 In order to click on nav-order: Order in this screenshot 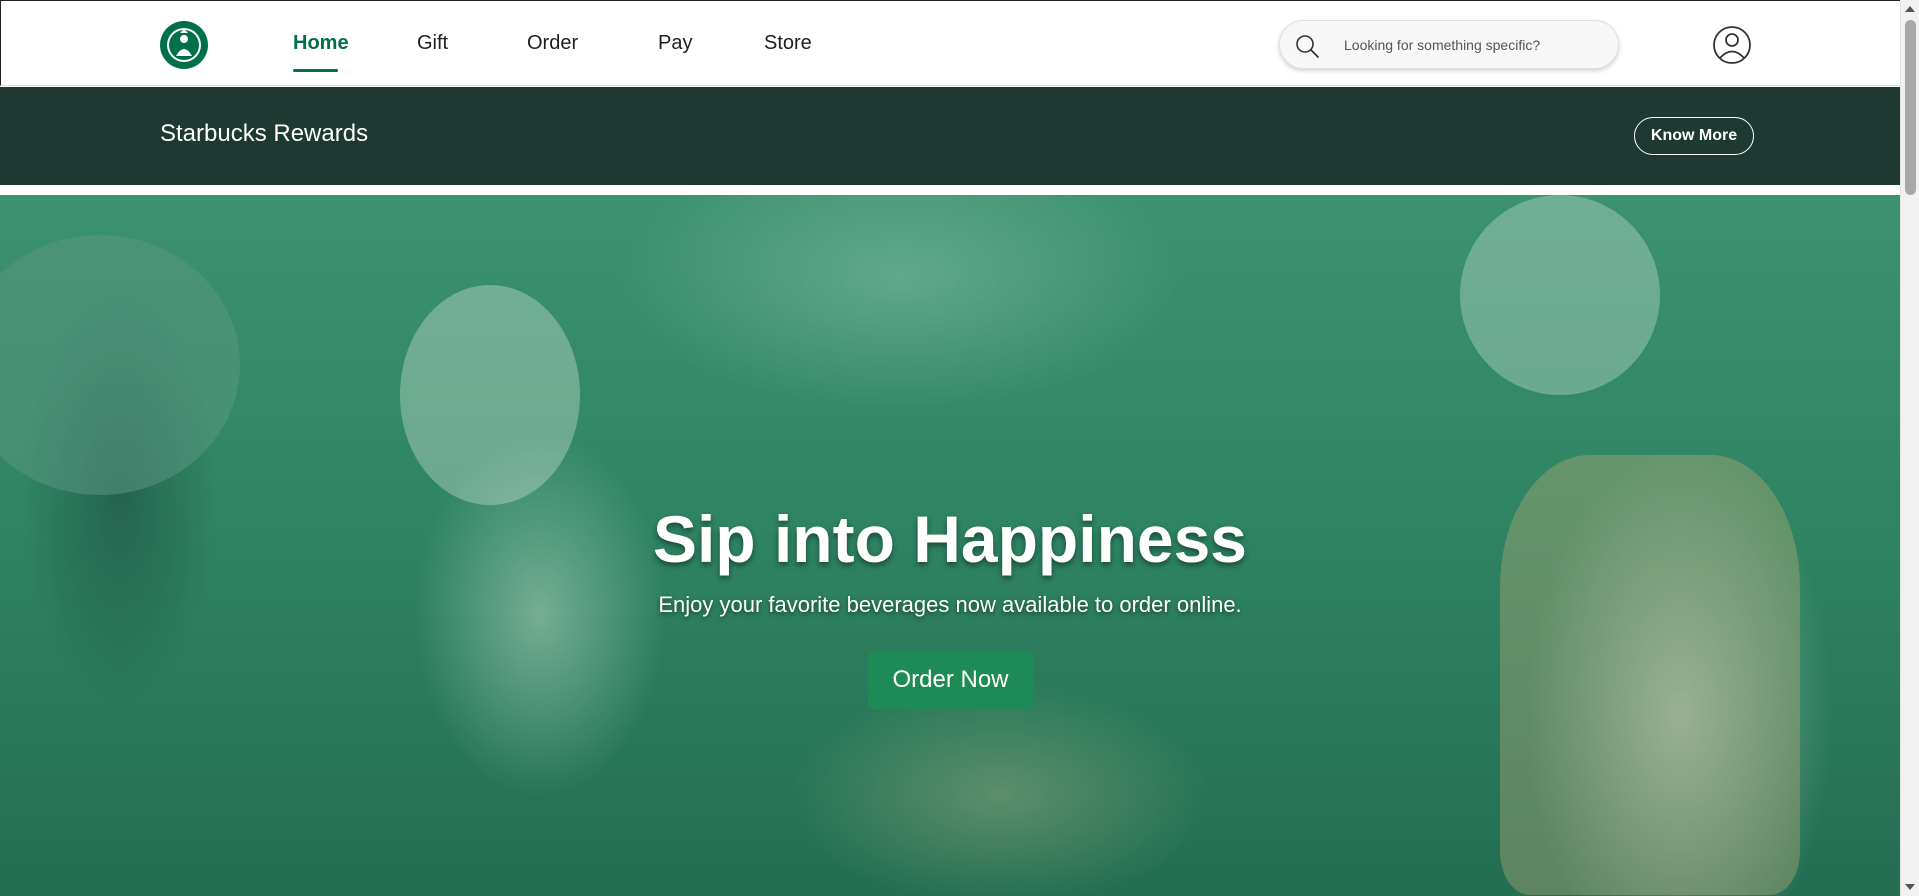, I will do `click(552, 43)`.